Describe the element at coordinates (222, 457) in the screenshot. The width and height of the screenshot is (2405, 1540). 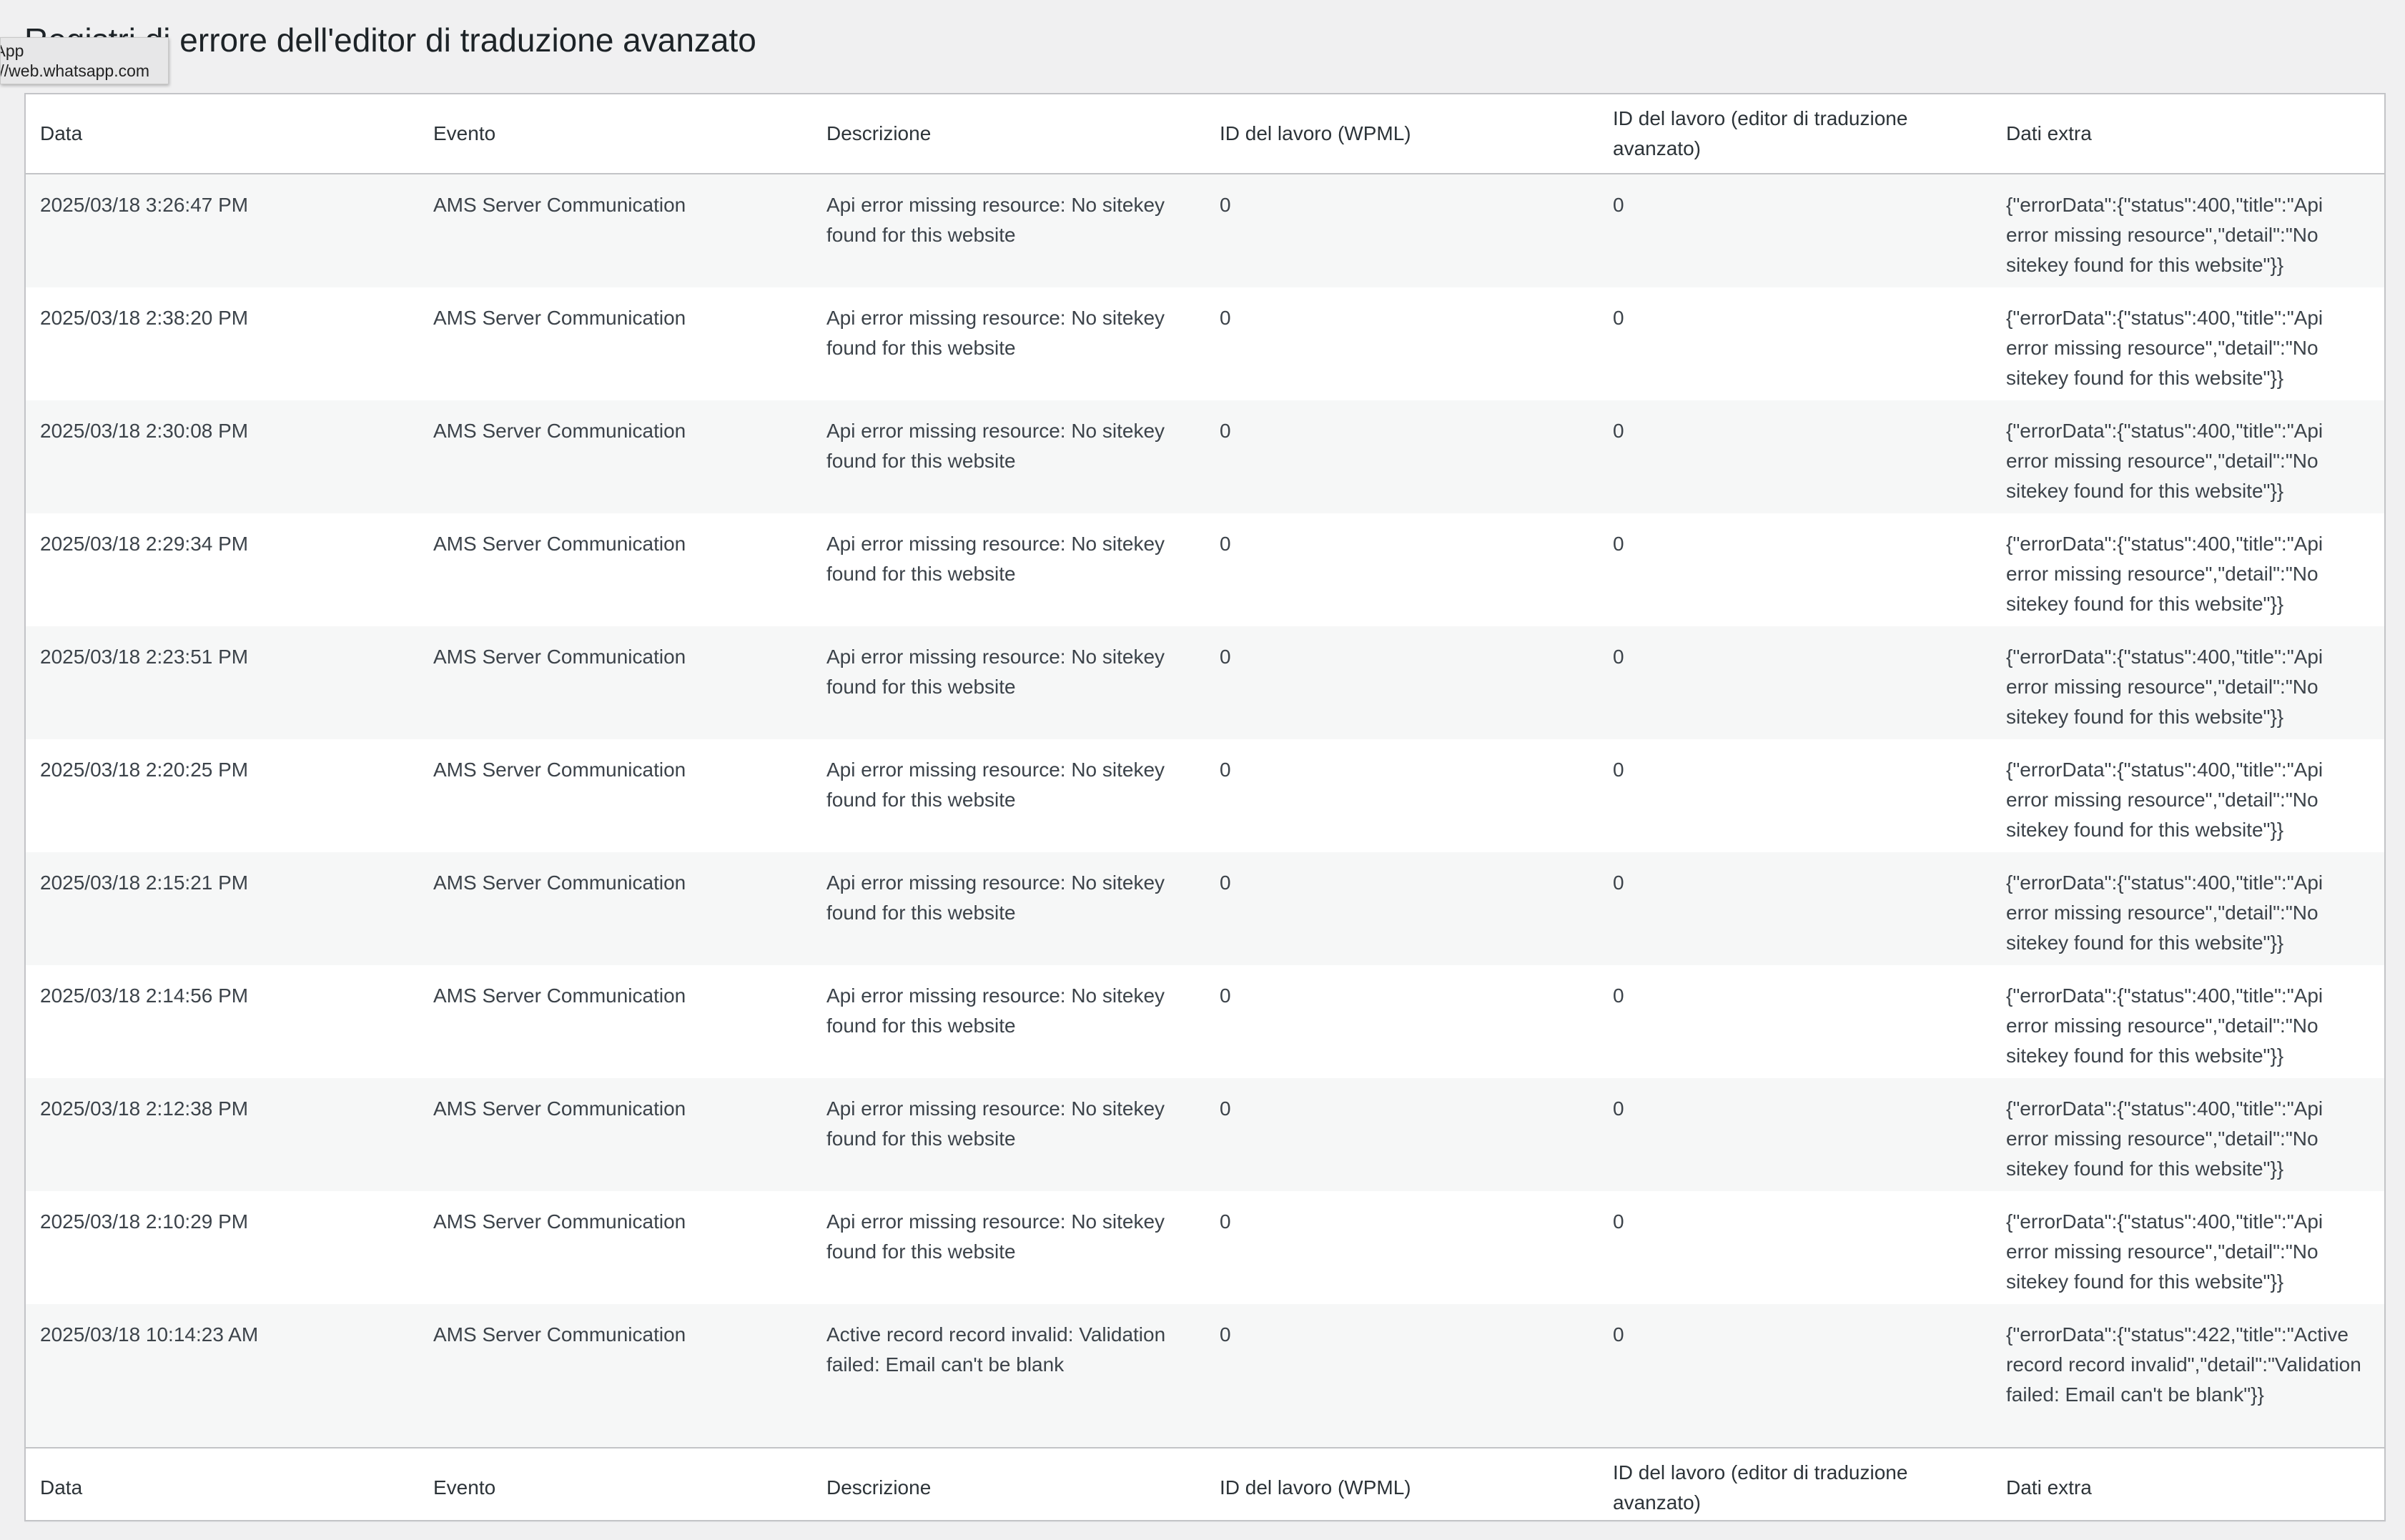
I see `cell-date: 2025/03/18 2:30:08 PM` at that location.